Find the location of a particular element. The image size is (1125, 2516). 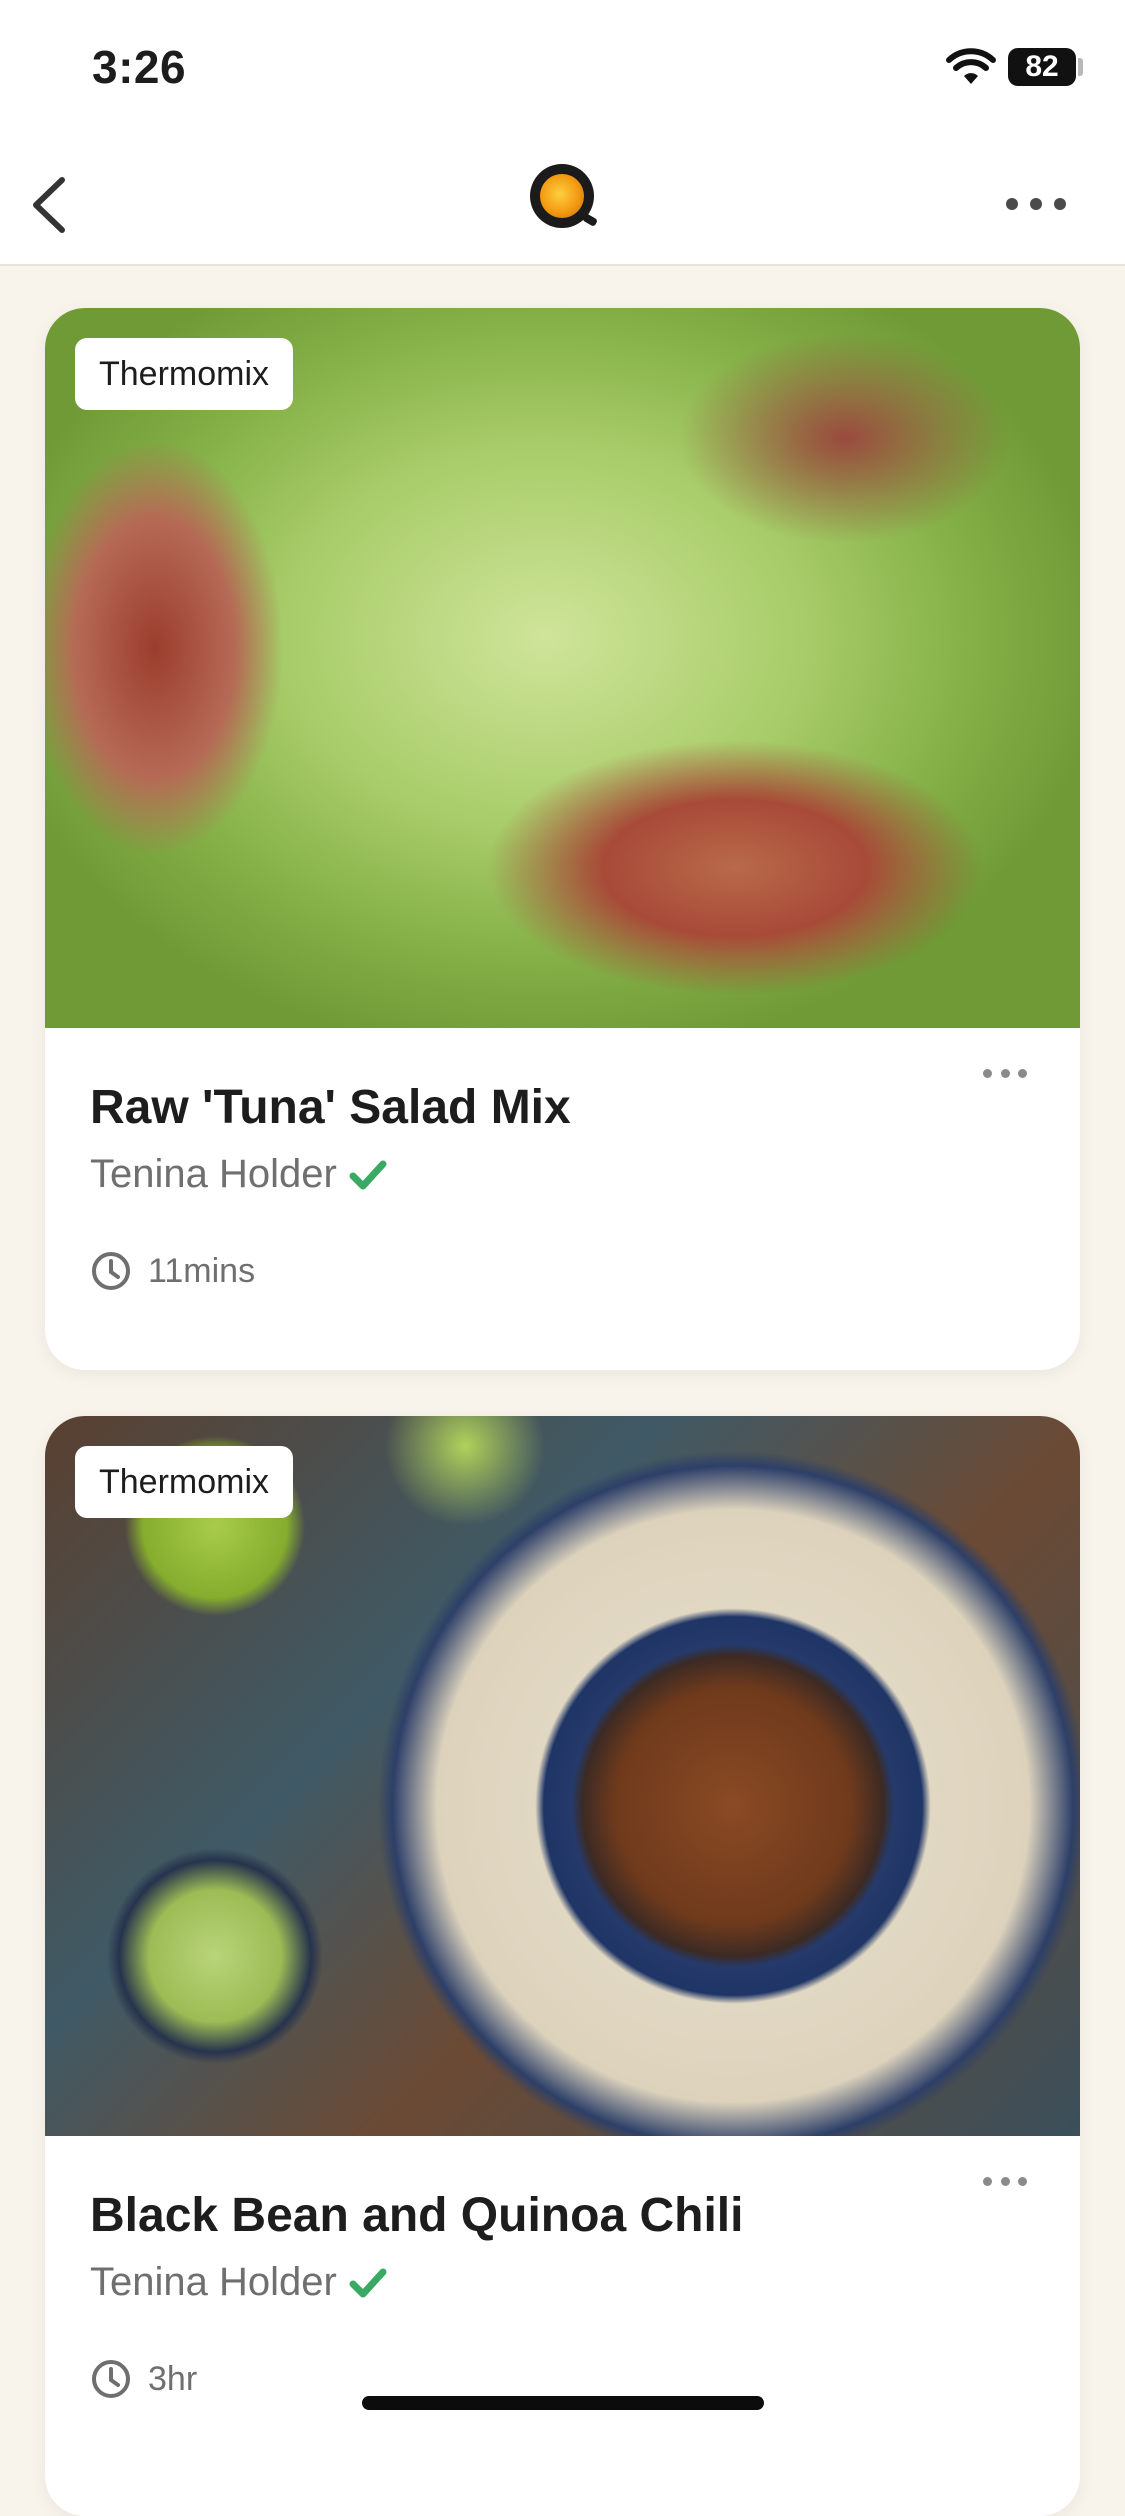

battery-icon: 82 is located at coordinates (1042, 67).